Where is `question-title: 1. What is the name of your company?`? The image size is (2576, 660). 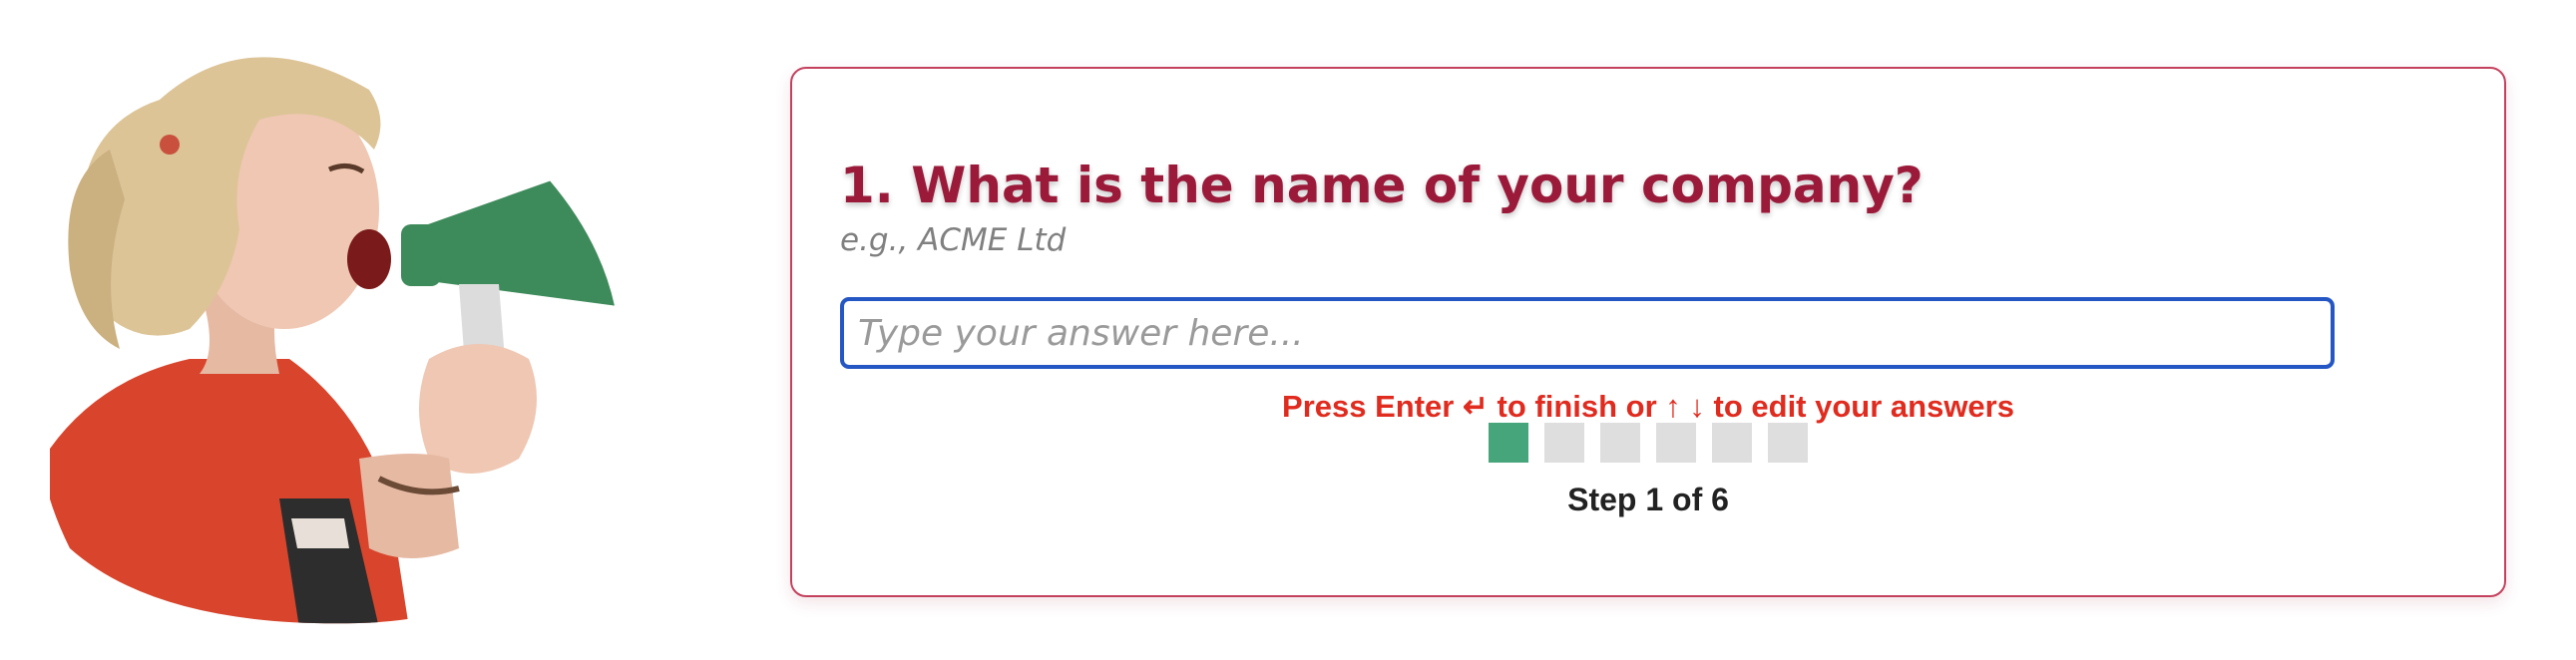 question-title: 1. What is the name of your company? is located at coordinates (1382, 185).